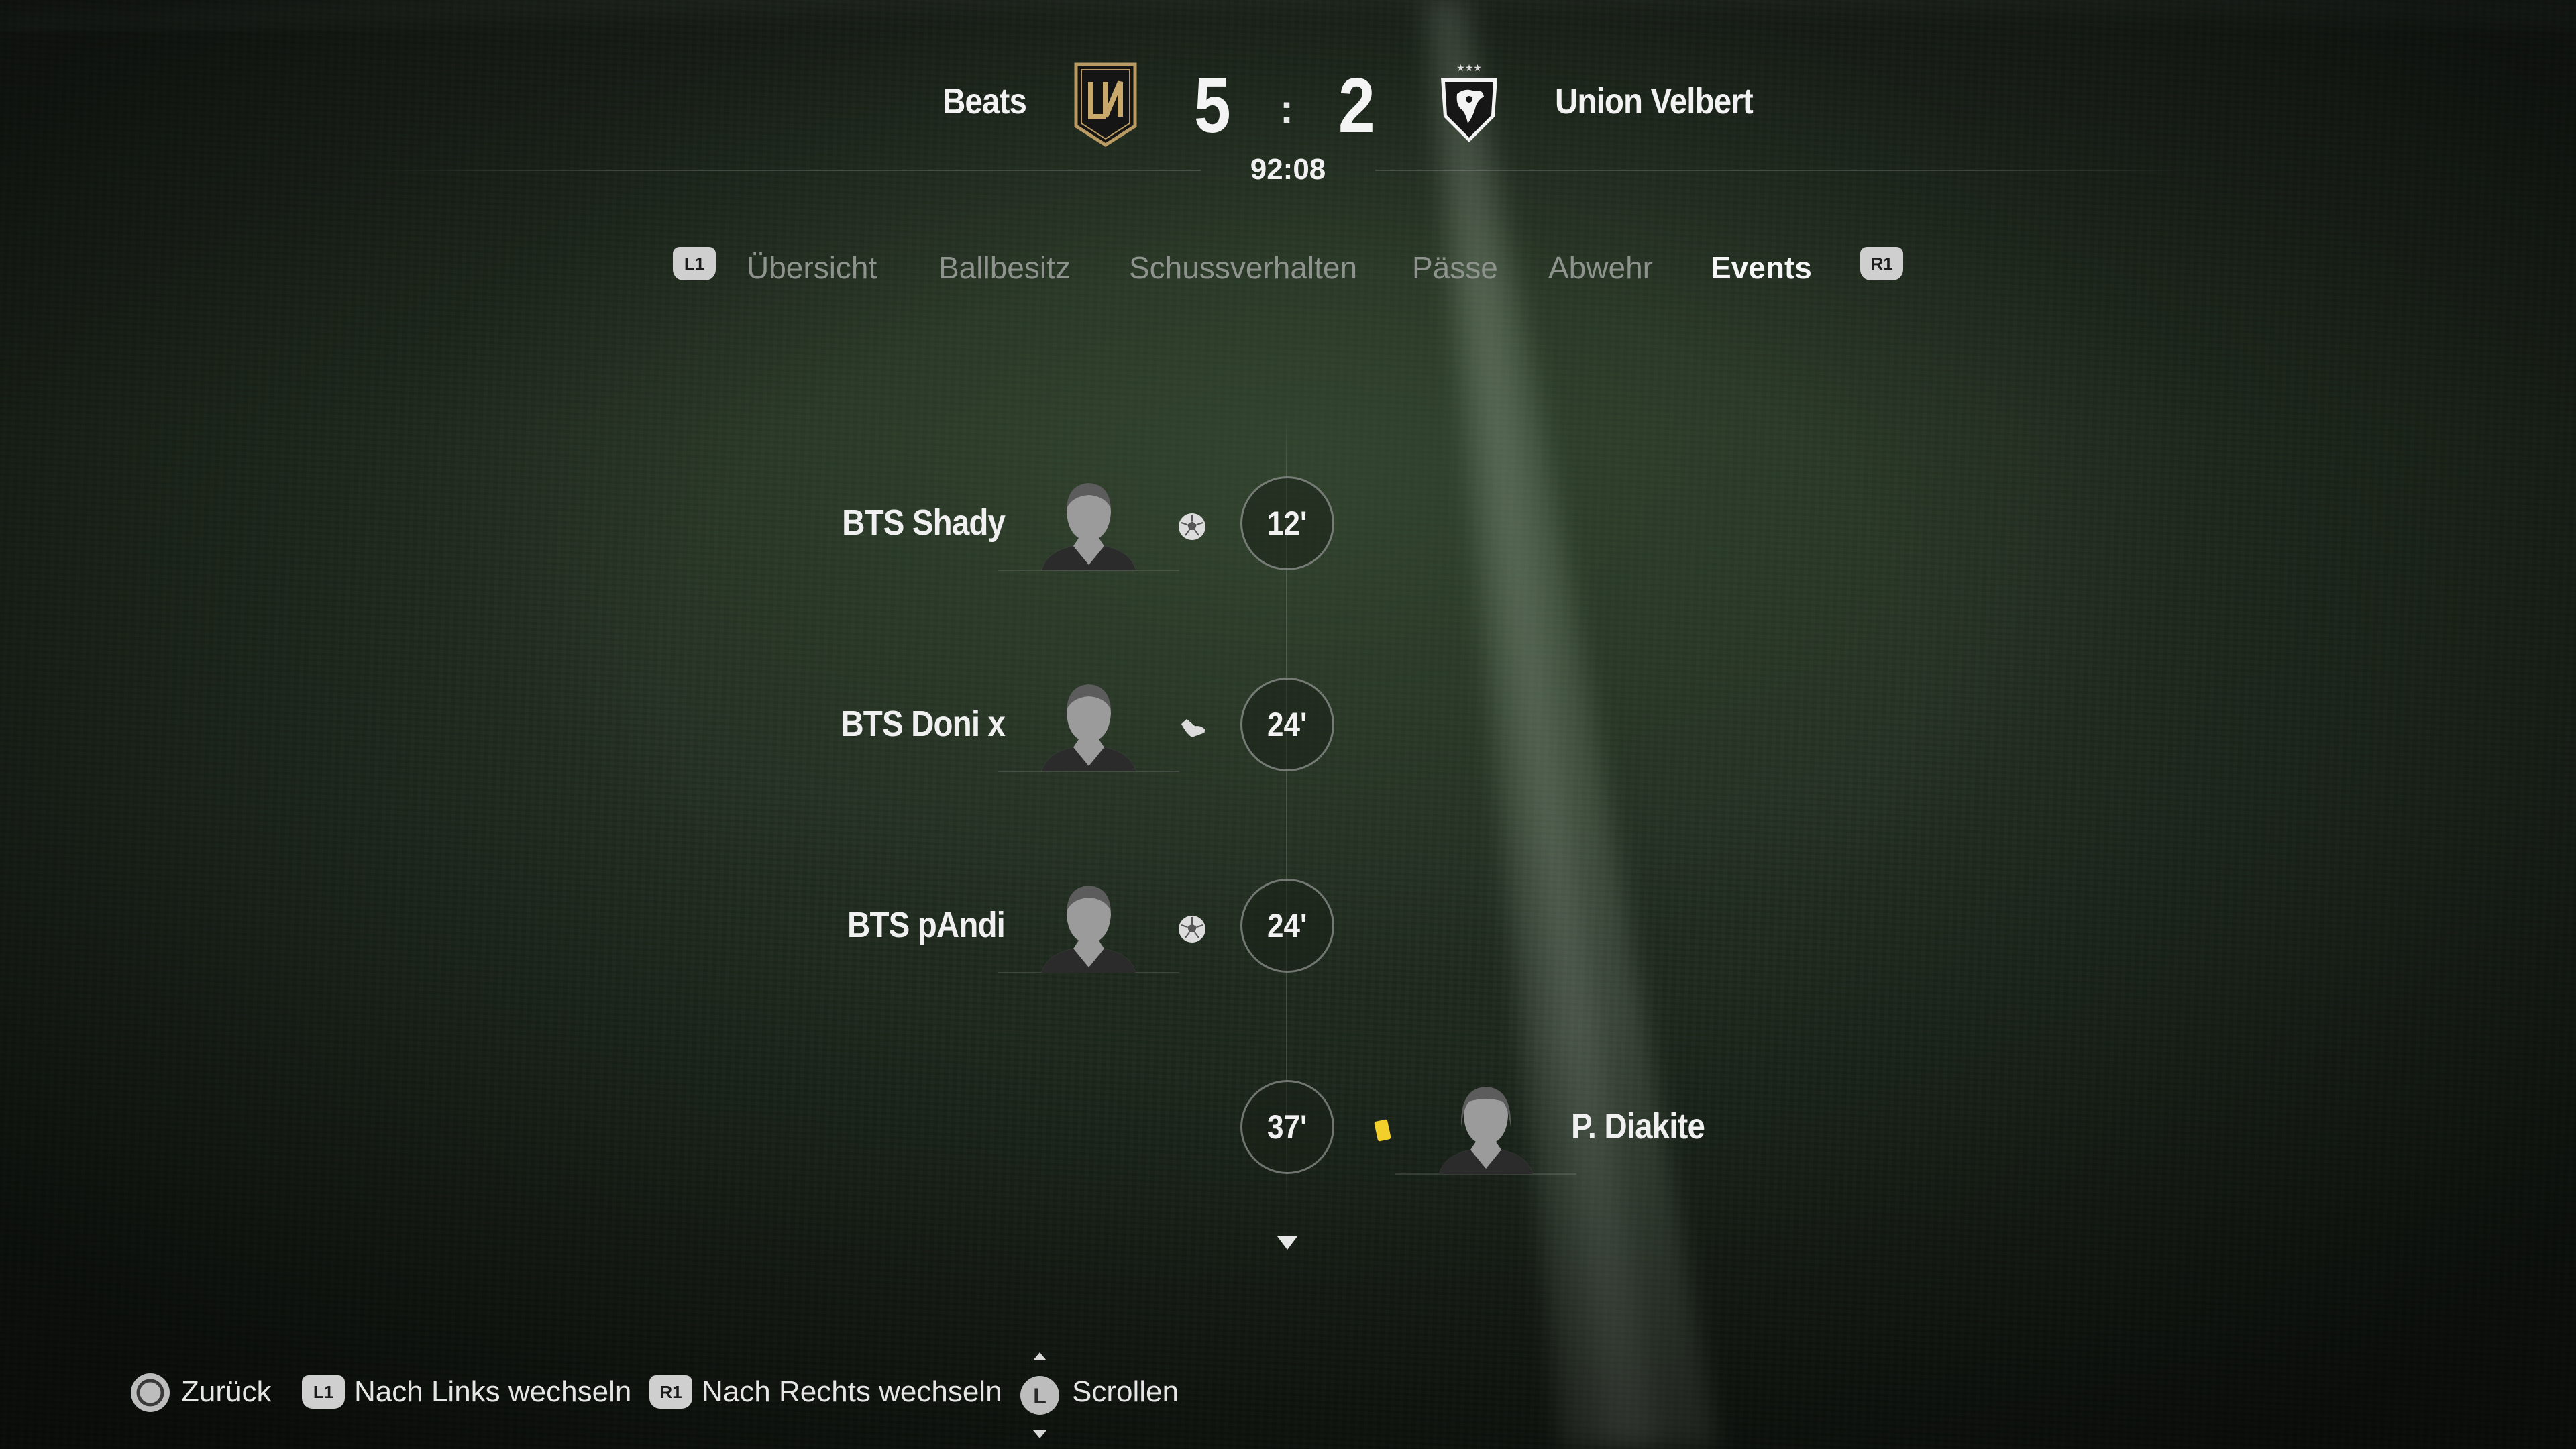 This screenshot has height=1449, width=2576. I want to click on away-team-crest-icon: ★★★, so click(1469, 102).